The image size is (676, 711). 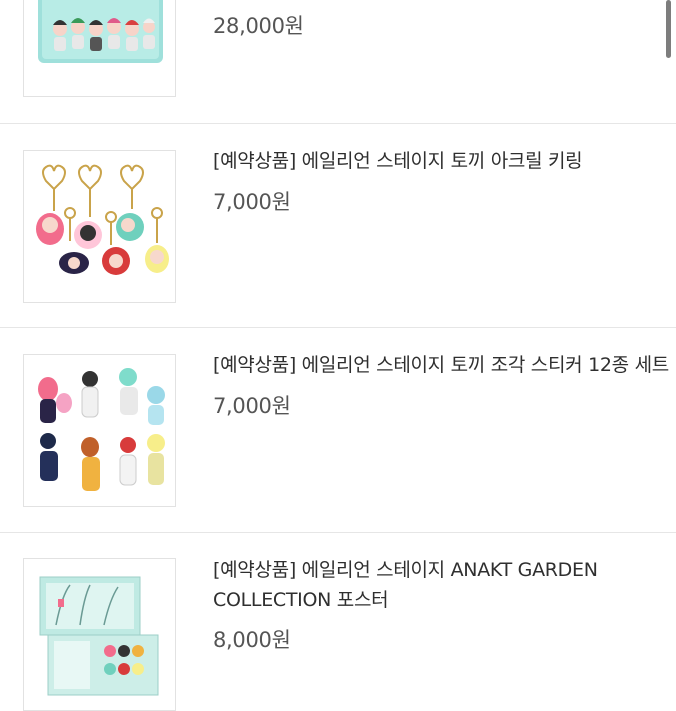 I want to click on product-price: 8,000원, so click(x=252, y=640).